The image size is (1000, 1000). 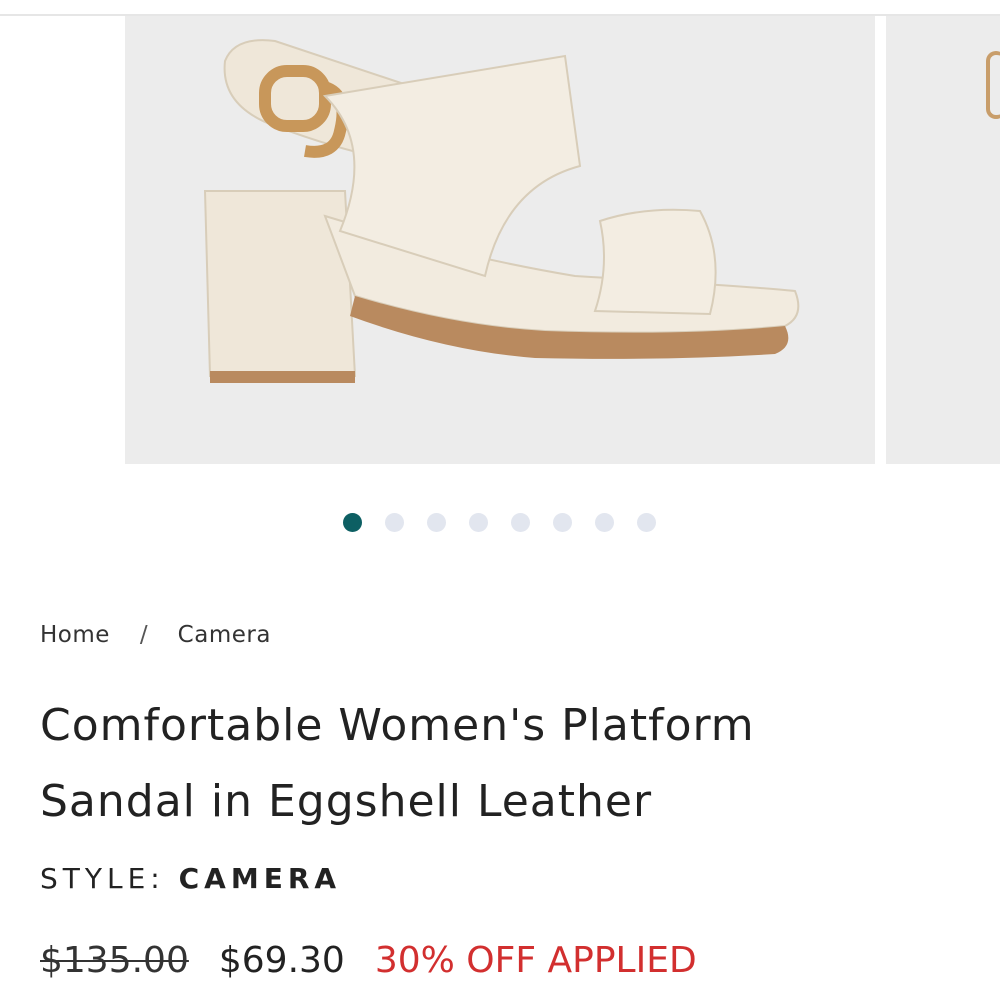 I want to click on style-label: STYLE:, so click(x=102, y=878).